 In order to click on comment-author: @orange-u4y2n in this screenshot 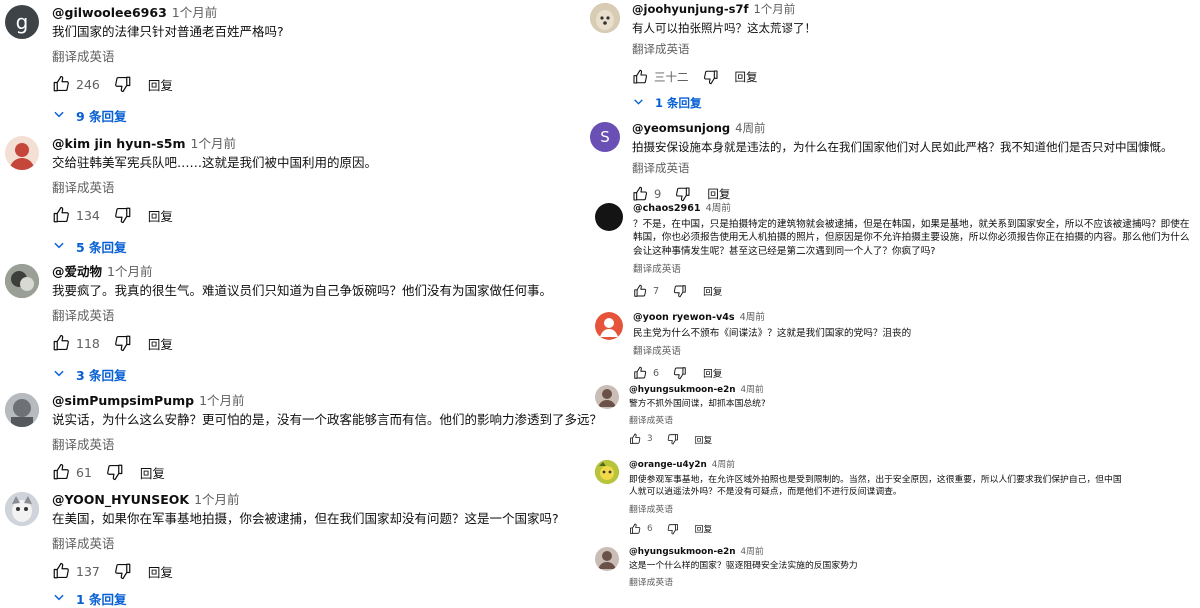, I will do `click(668, 465)`.